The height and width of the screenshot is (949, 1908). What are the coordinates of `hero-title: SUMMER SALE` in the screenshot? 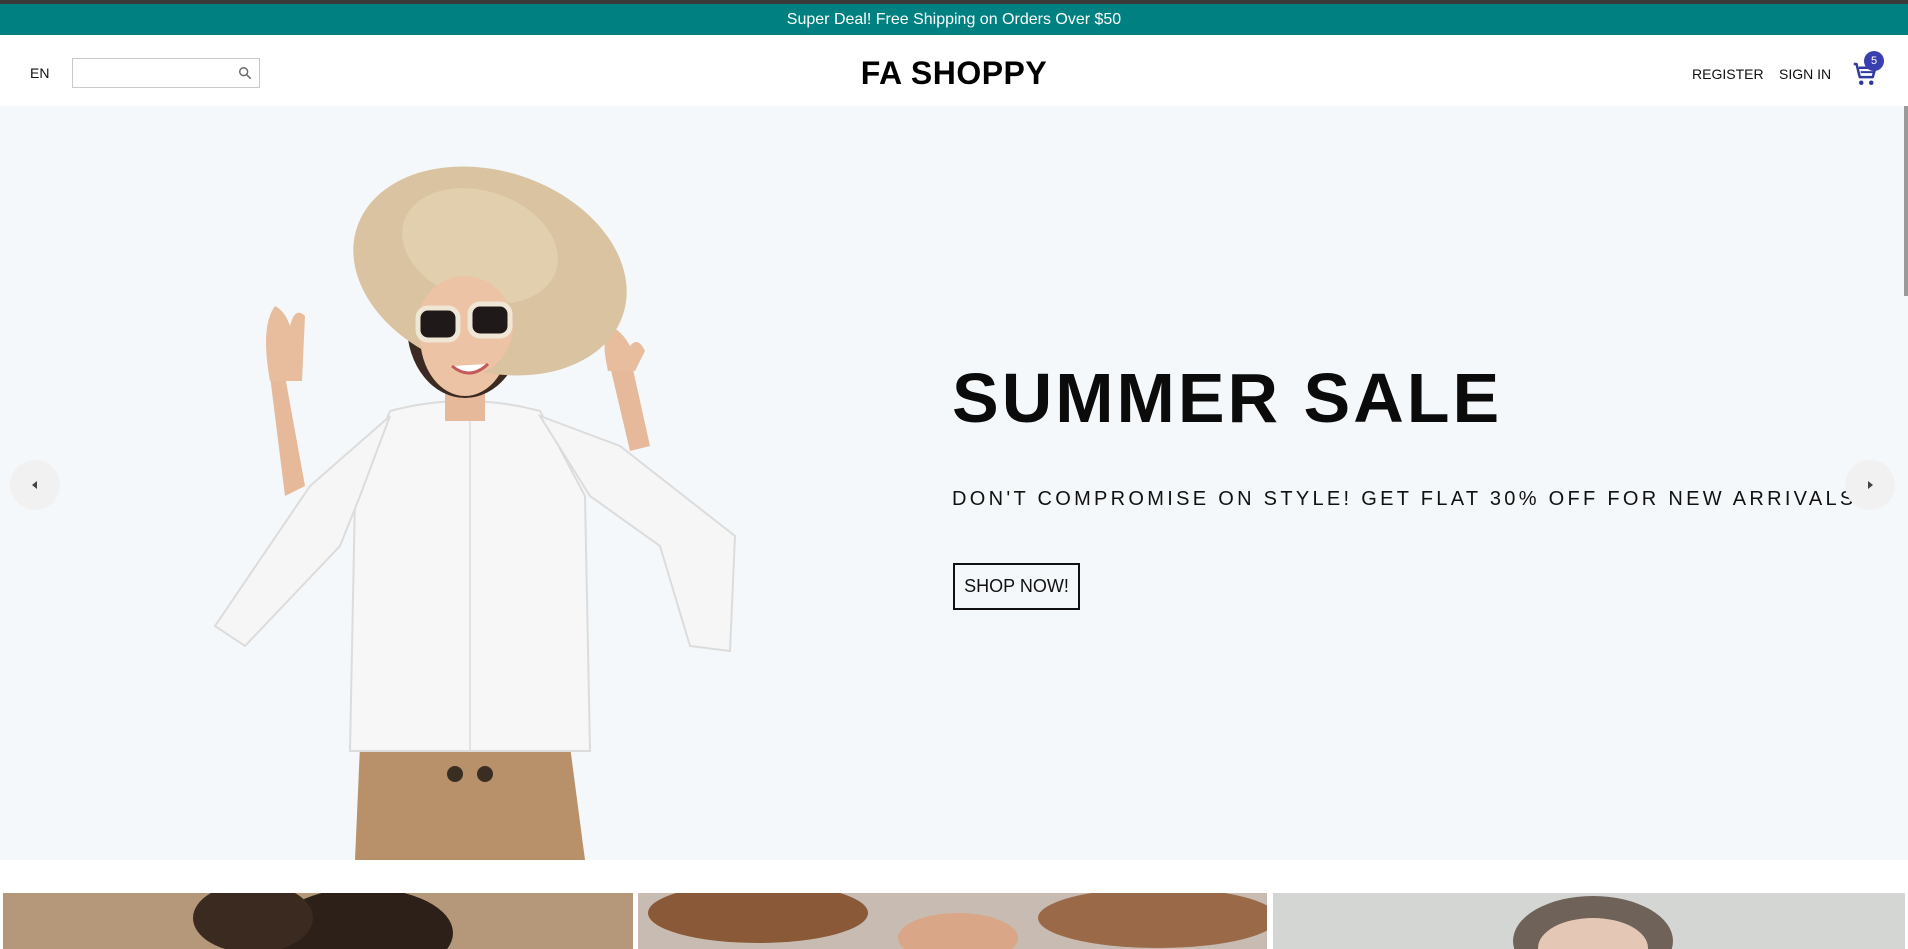 It's located at (1227, 398).